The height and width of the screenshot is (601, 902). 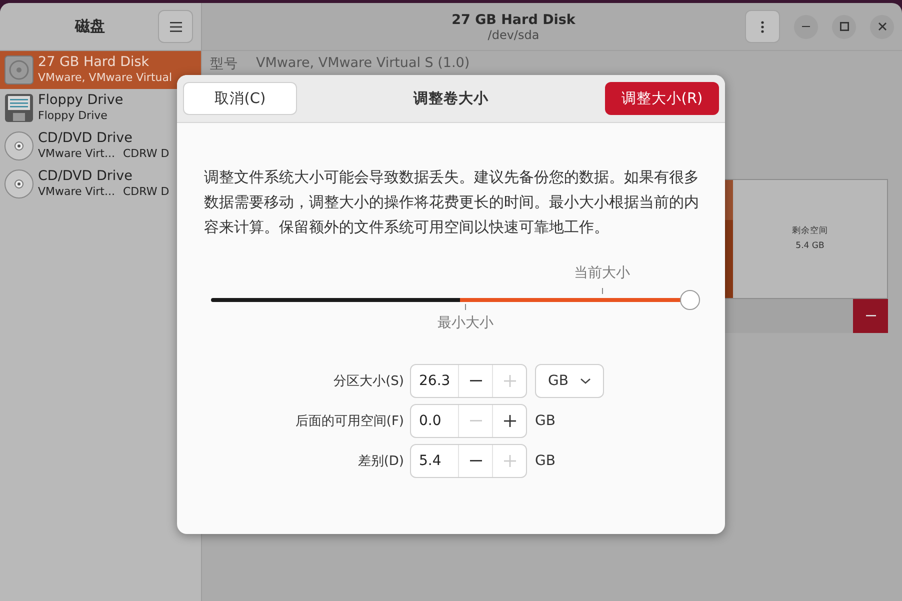 I want to click on number-field: 26.3, so click(x=468, y=381).